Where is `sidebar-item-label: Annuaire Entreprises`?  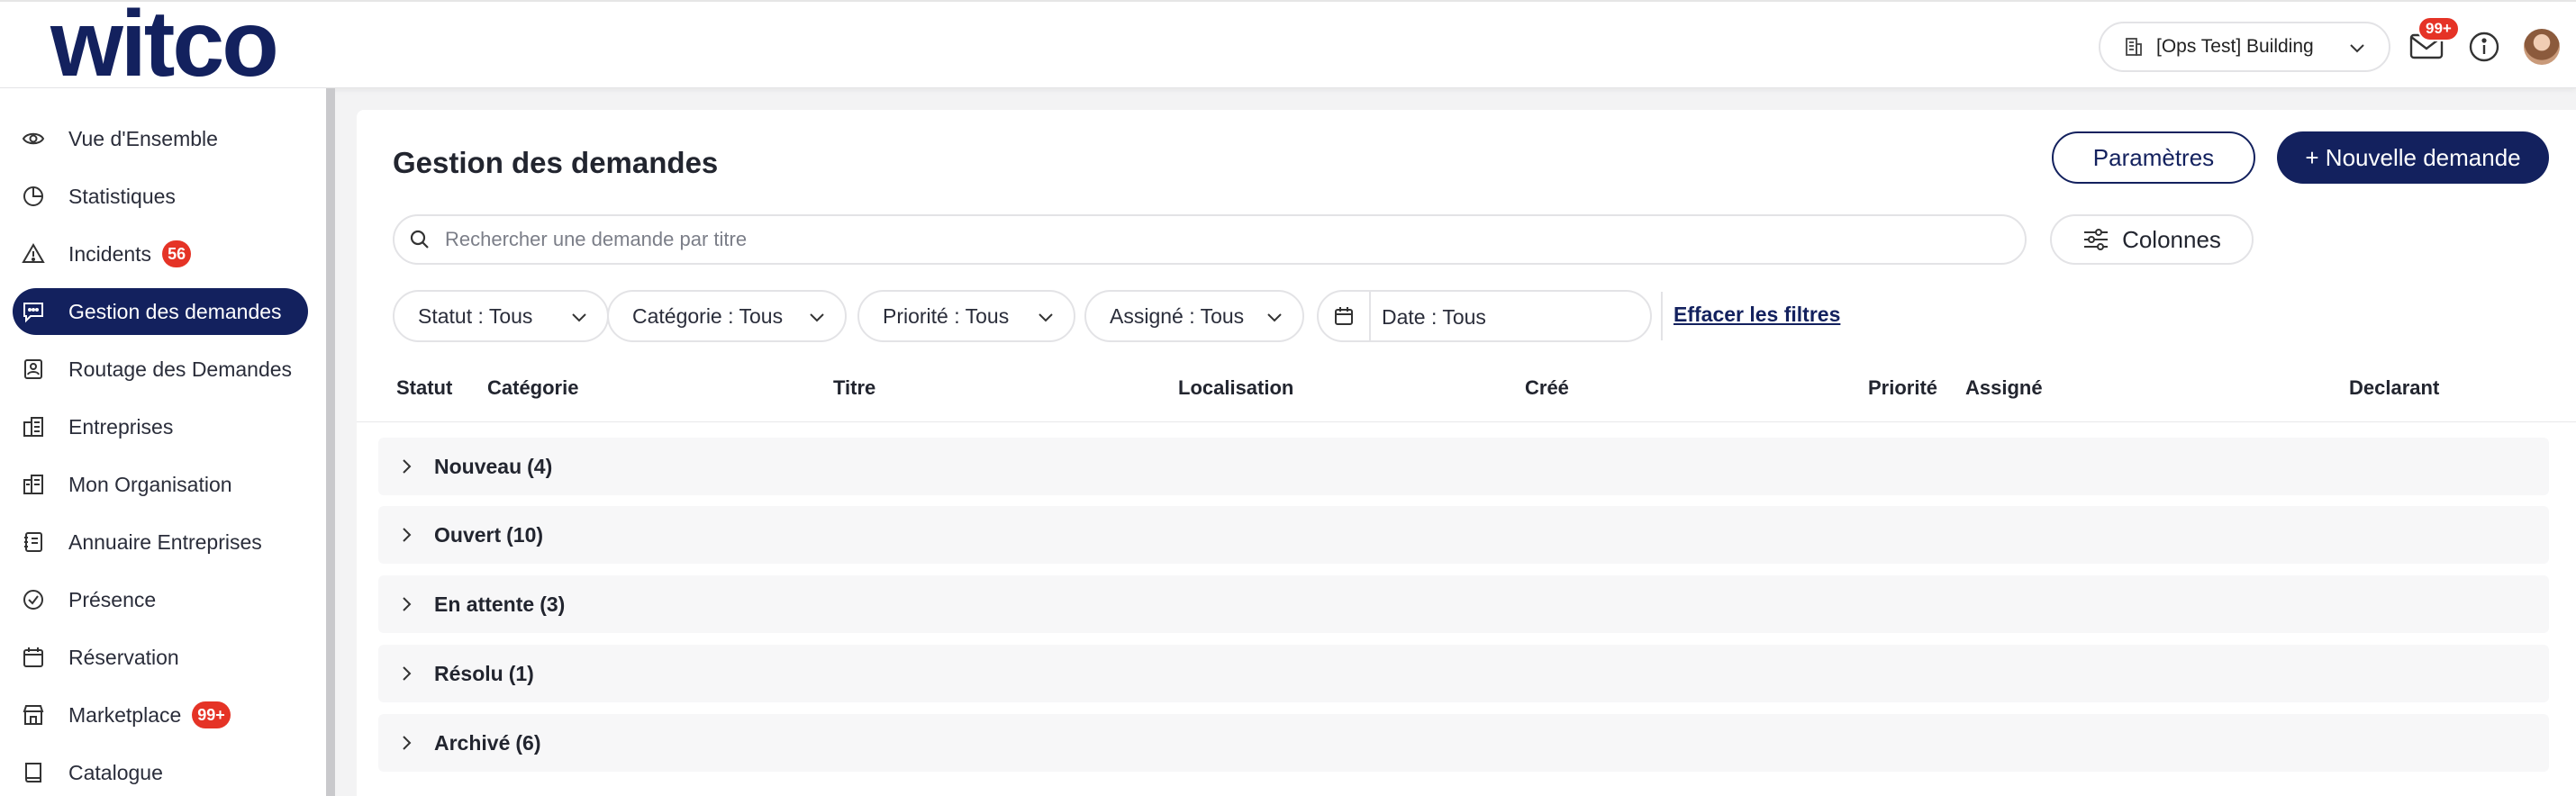 sidebar-item-label: Annuaire Entreprises is located at coordinates (165, 541).